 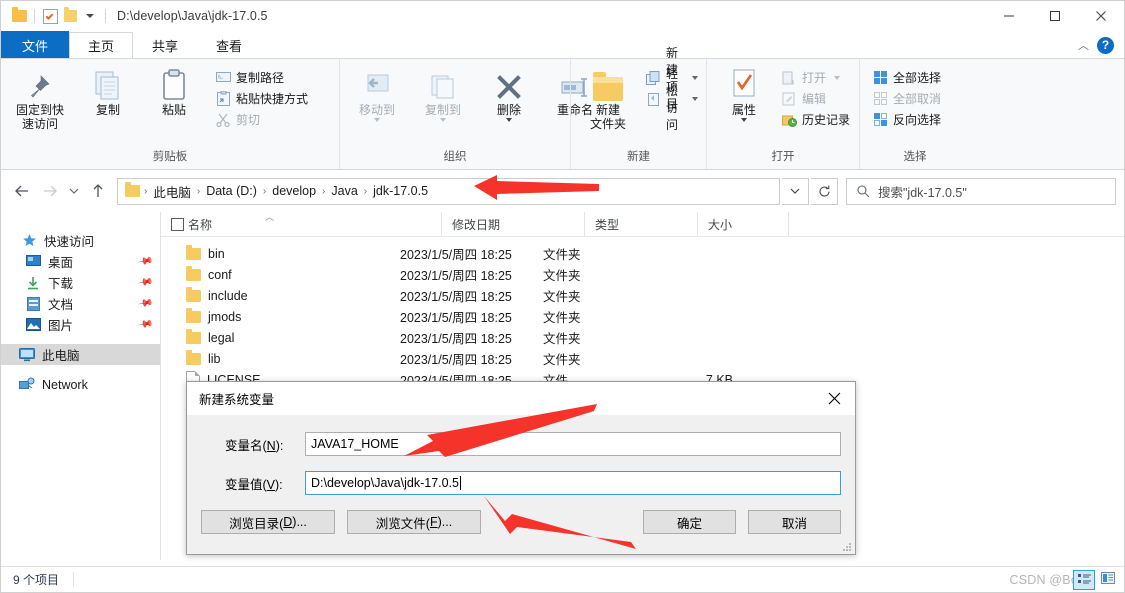 What do you see at coordinates (695, 98) in the screenshot?
I see `easy-access-chevron-down-icon` at bounding box center [695, 98].